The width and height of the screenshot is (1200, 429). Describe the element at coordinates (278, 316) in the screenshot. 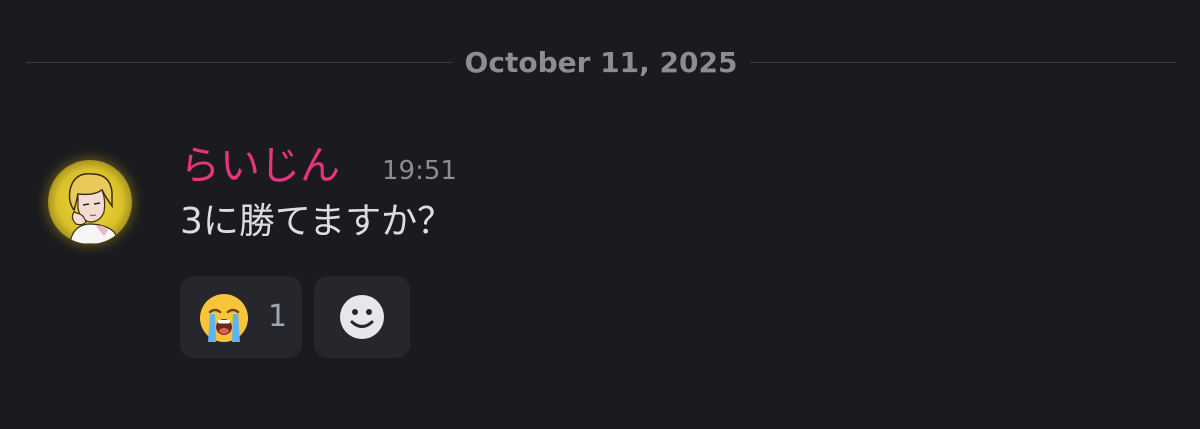

I see `reaction-count: 1` at that location.